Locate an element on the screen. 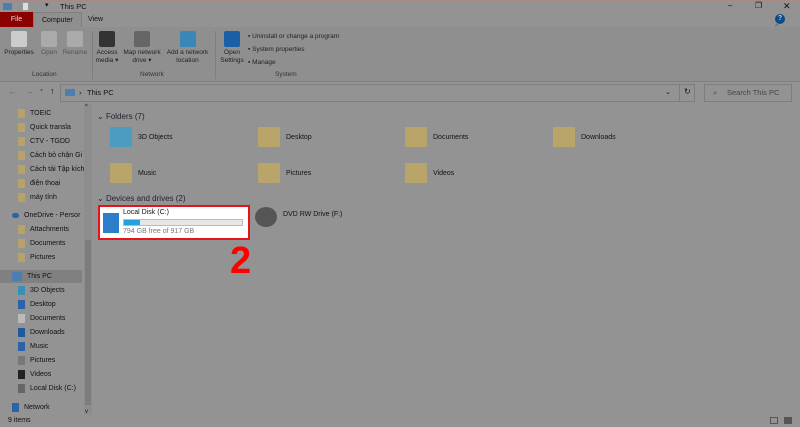 This screenshot has width=800, height=427. address-path: This PC is located at coordinates (100, 92).